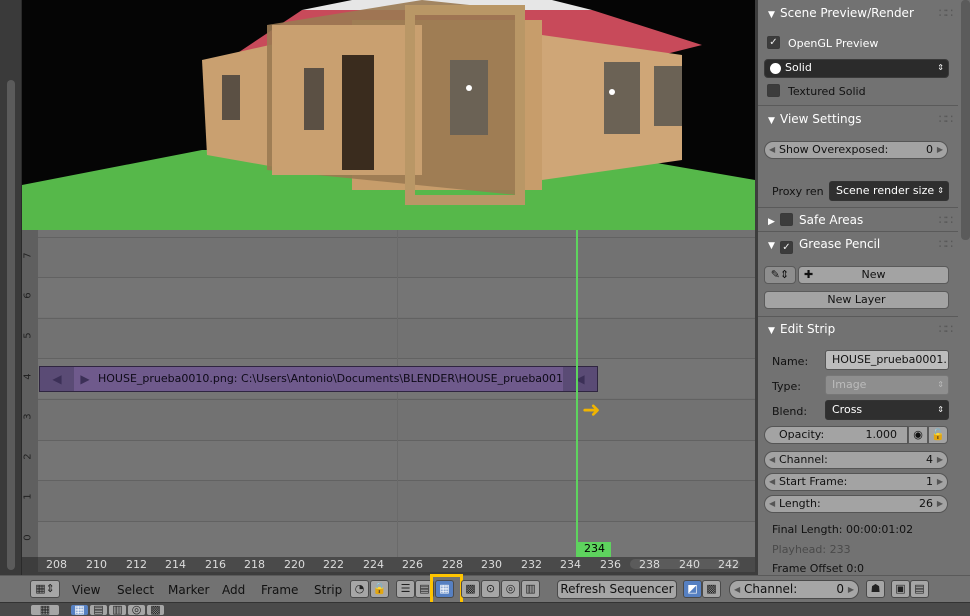 The height and width of the screenshot is (616, 970). I want to click on view-icon: ◎, so click(136, 610).